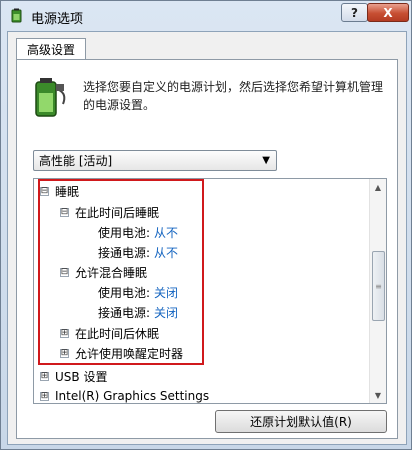 This screenshot has height=450, width=412. I want to click on tree-item-hibernate-after: ⊞ 在此时间后休眠, so click(109, 333).